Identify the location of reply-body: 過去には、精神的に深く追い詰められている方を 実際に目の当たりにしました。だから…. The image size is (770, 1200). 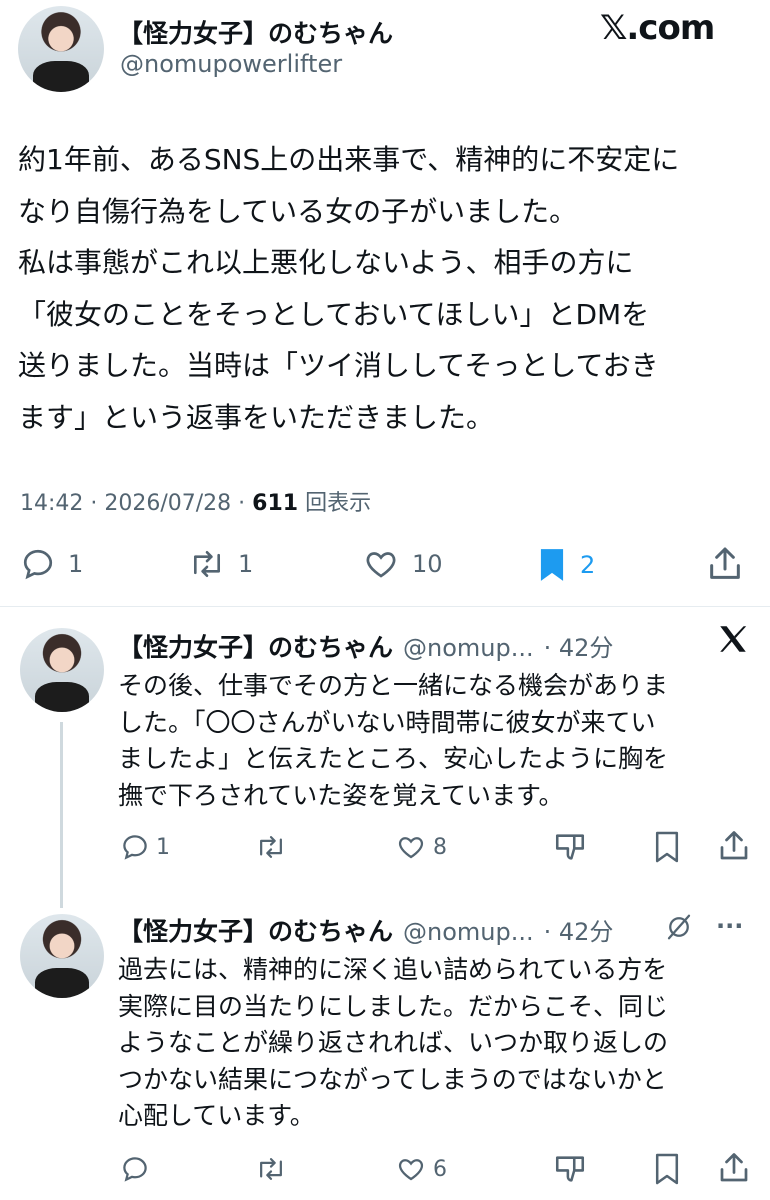
(393, 1043).